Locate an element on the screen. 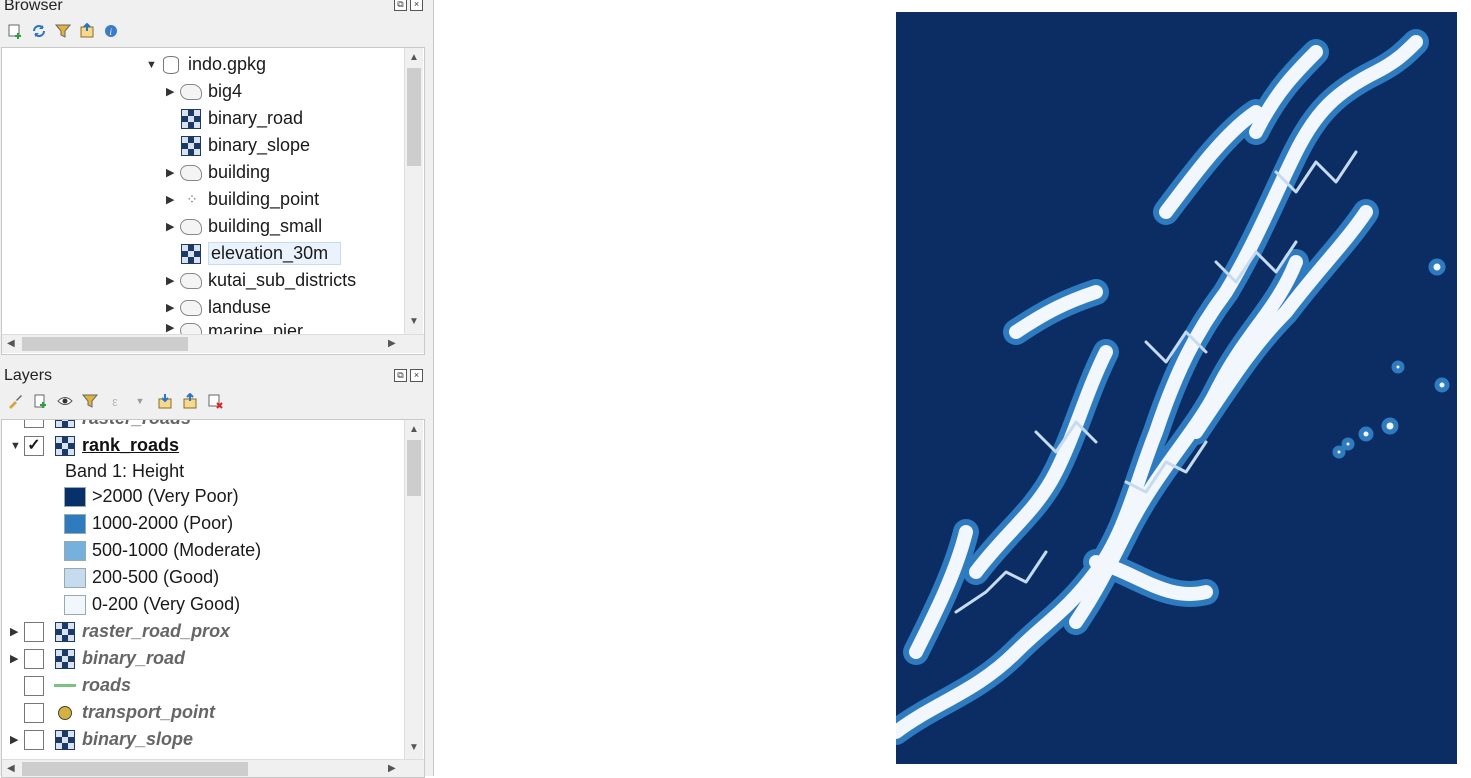  expand-all-icon is located at coordinates (165, 401).